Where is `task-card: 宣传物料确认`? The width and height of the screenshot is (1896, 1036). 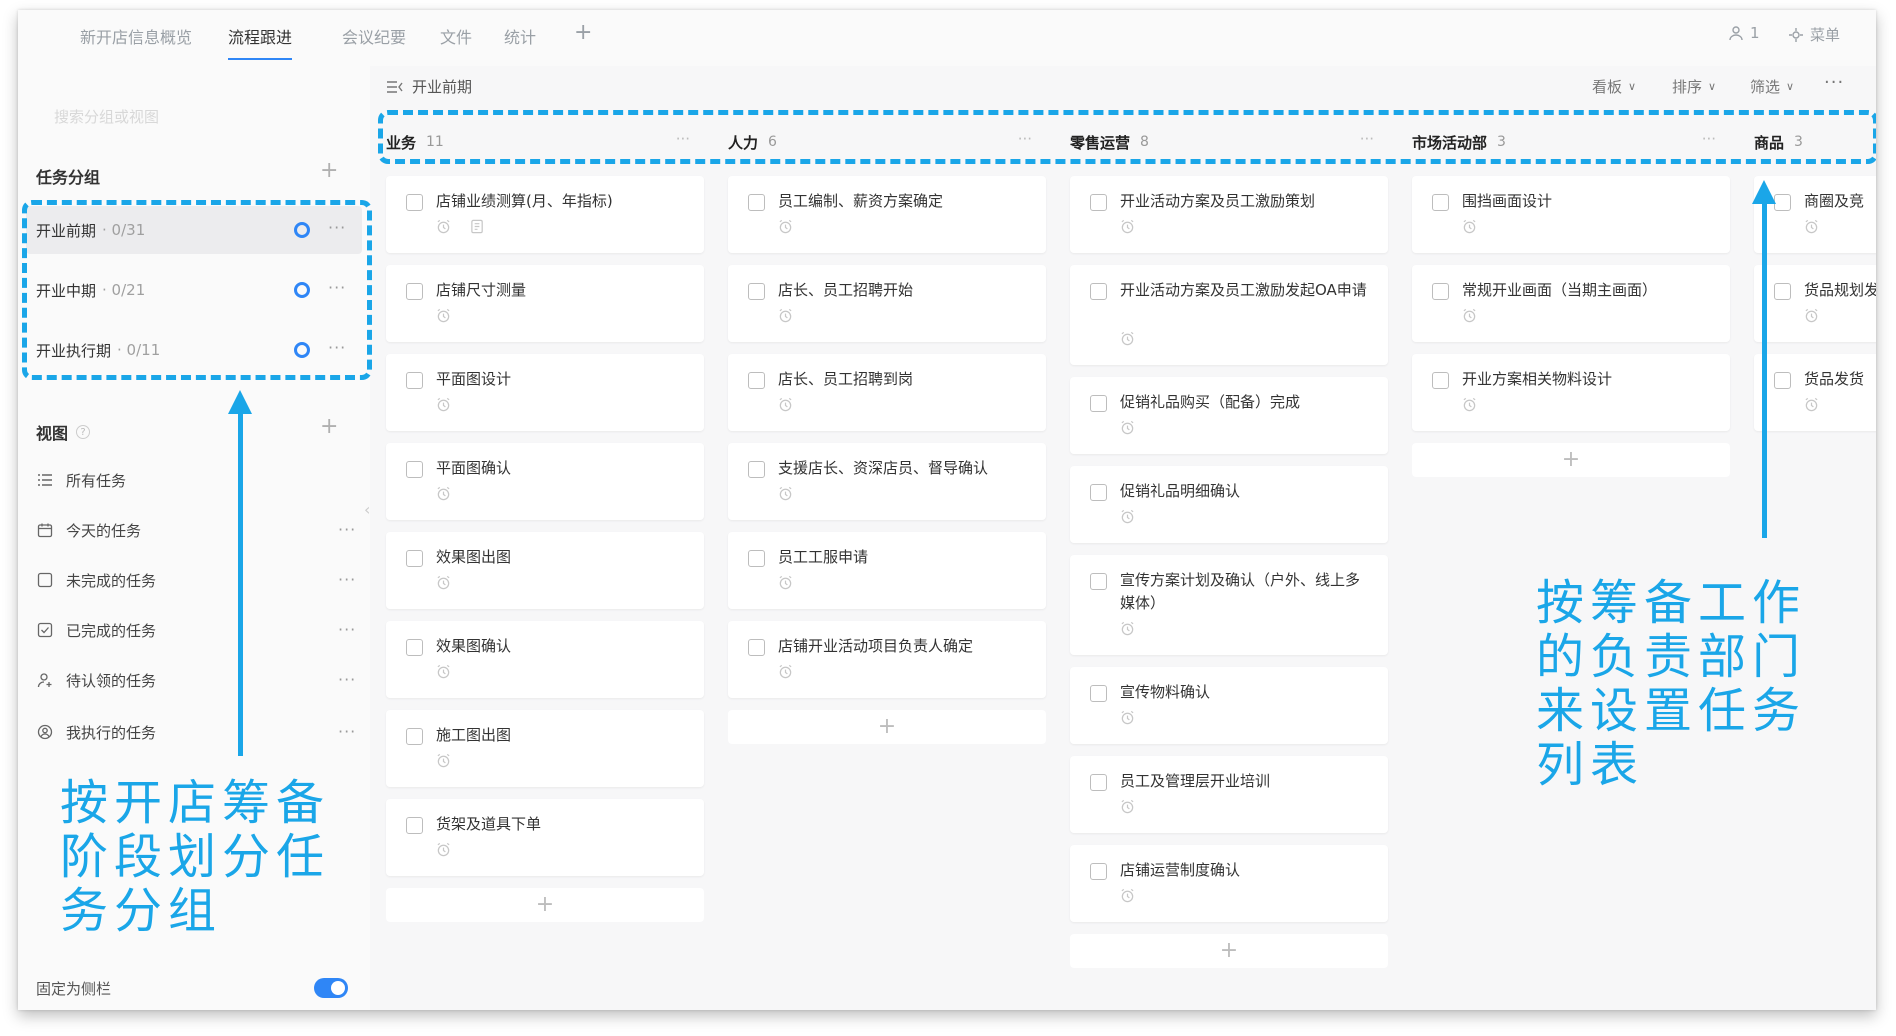
task-card: 宣传物料确认 is located at coordinates (1229, 705).